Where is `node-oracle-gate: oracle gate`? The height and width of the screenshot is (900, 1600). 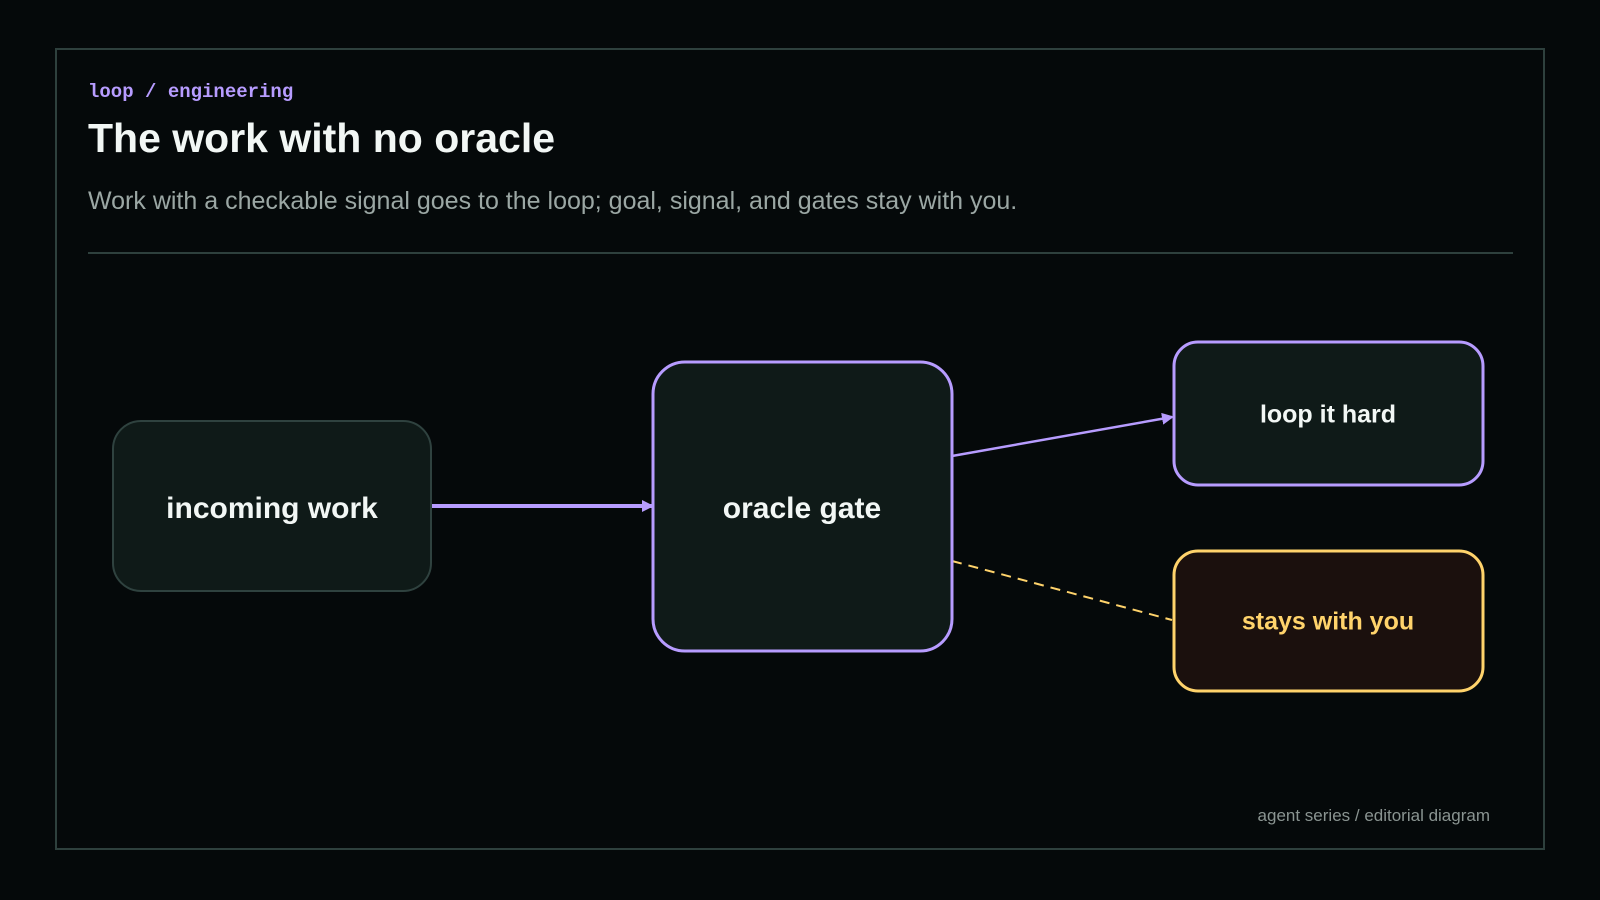 node-oracle-gate: oracle gate is located at coordinates (802, 506).